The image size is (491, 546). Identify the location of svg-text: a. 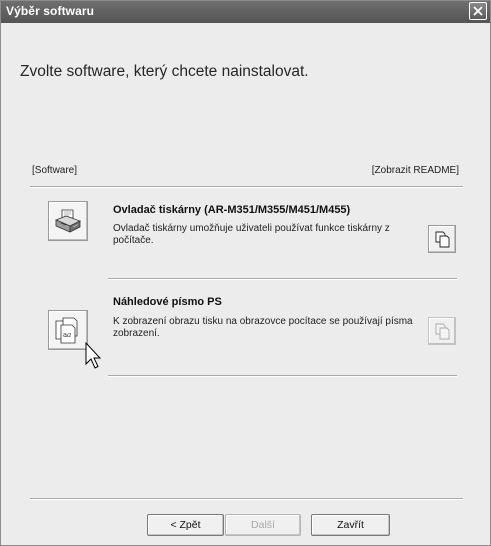
(69, 335).